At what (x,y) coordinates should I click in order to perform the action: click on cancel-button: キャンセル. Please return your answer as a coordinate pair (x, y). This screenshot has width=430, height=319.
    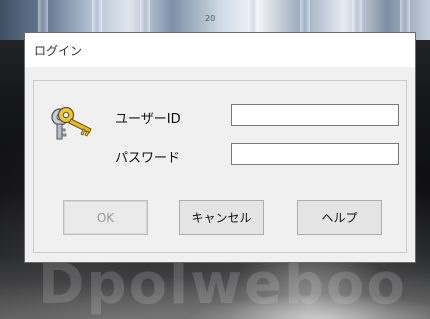
    Looking at the image, I should click on (221, 217).